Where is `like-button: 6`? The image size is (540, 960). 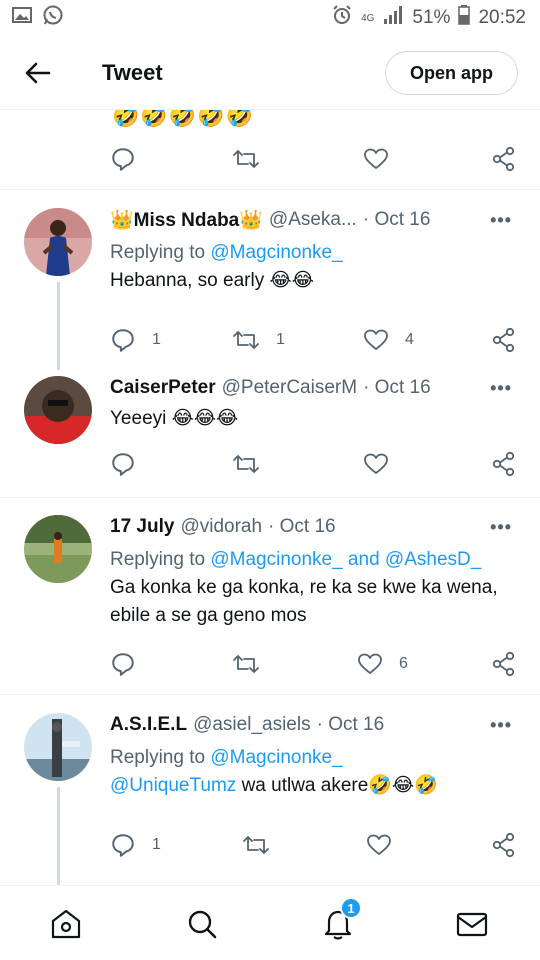
like-button: 6 is located at coordinates (382, 664).